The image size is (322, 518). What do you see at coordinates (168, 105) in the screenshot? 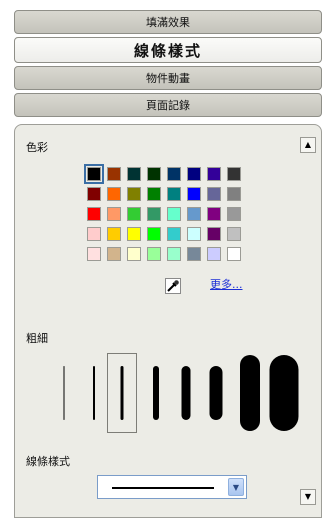
I see `tab-page-record: 頁面記錄` at bounding box center [168, 105].